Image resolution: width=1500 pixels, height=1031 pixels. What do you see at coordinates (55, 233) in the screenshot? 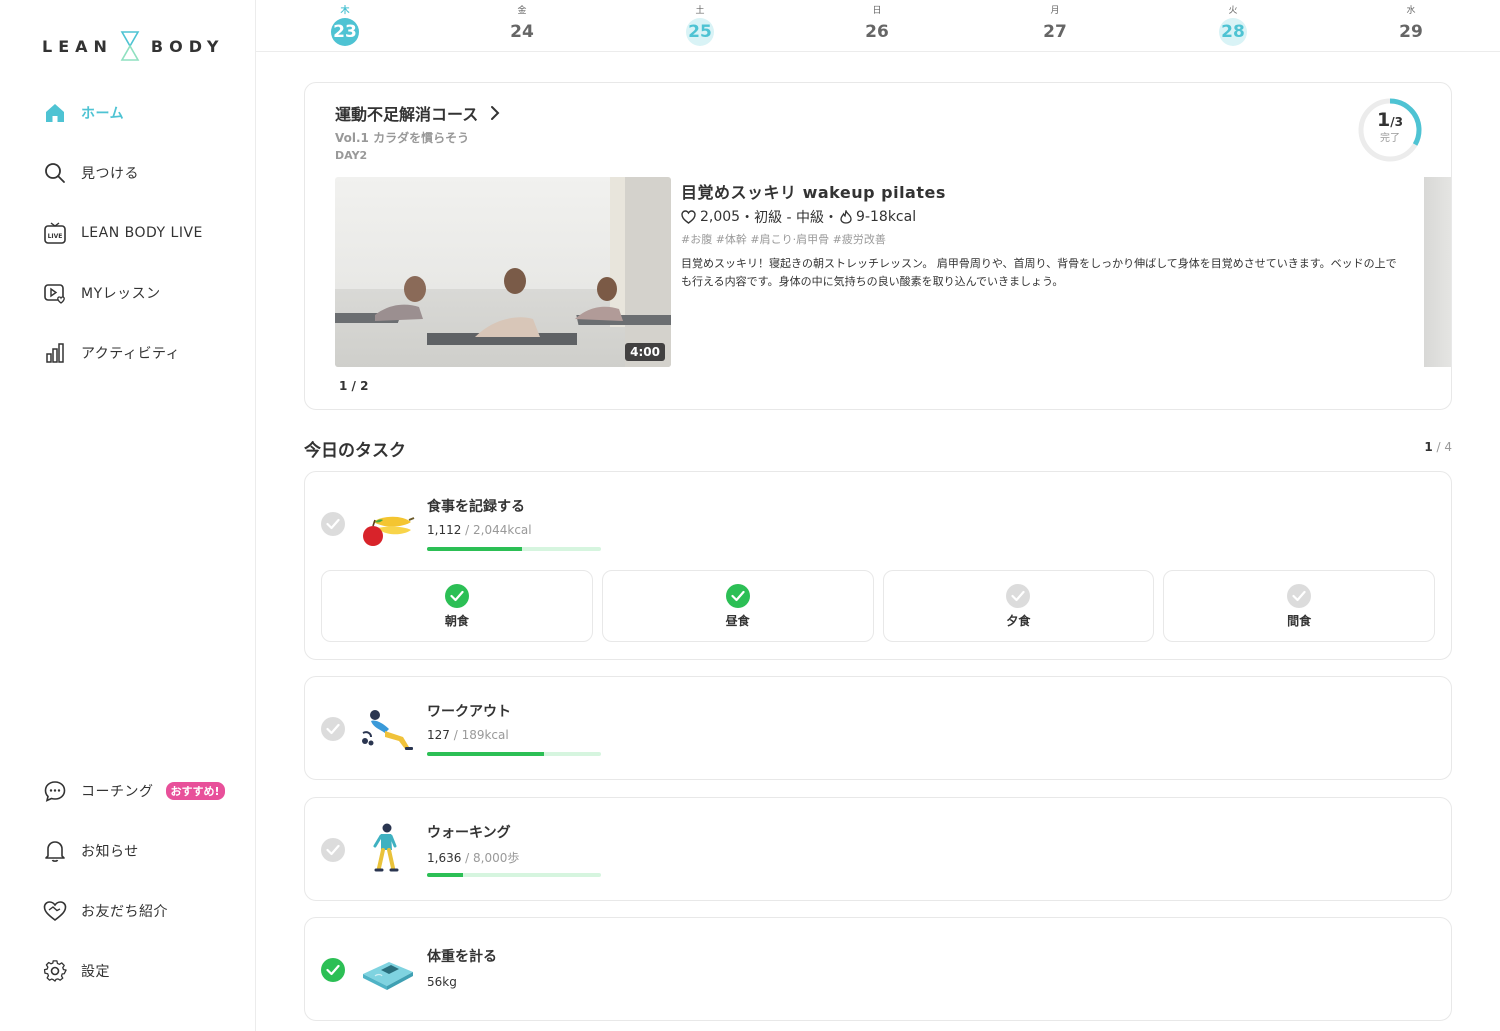
I see `live-tv-icon: LIVE` at bounding box center [55, 233].